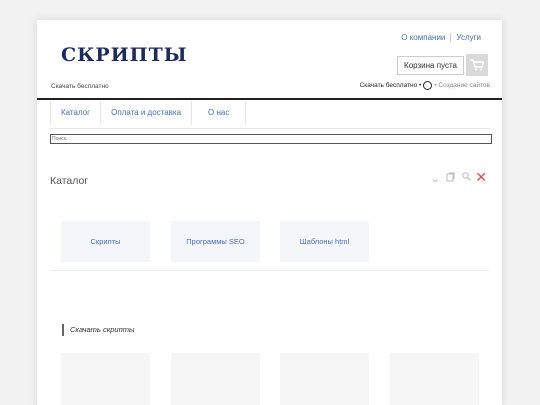 The image size is (540, 405). I want to click on catalog-divider, so click(269, 270).